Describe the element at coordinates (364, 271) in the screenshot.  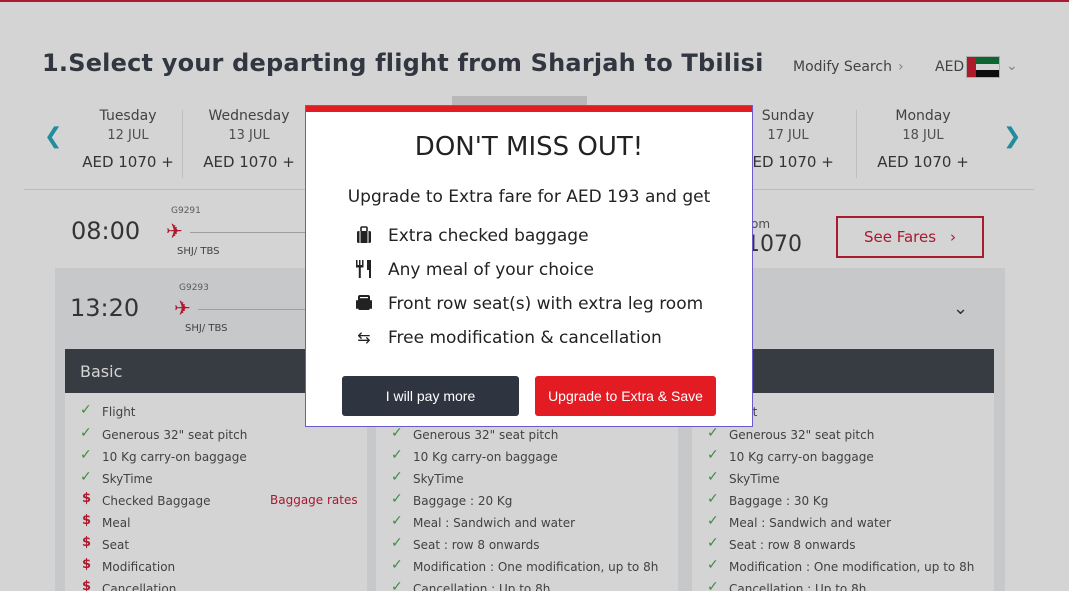
I see `cutlery-icon` at that location.